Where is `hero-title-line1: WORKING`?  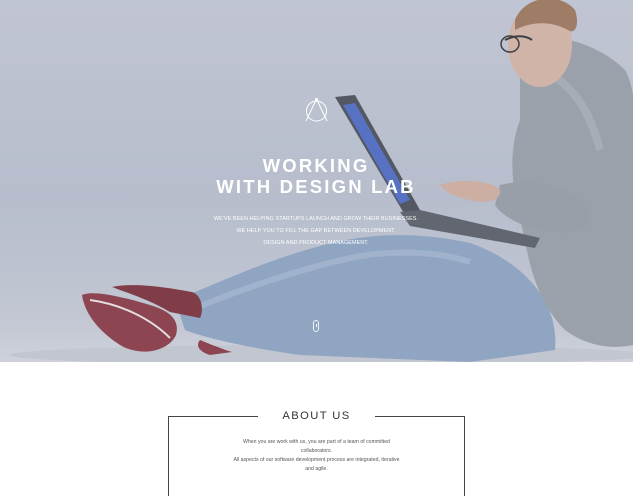 hero-title-line1: WORKING is located at coordinates (316, 165).